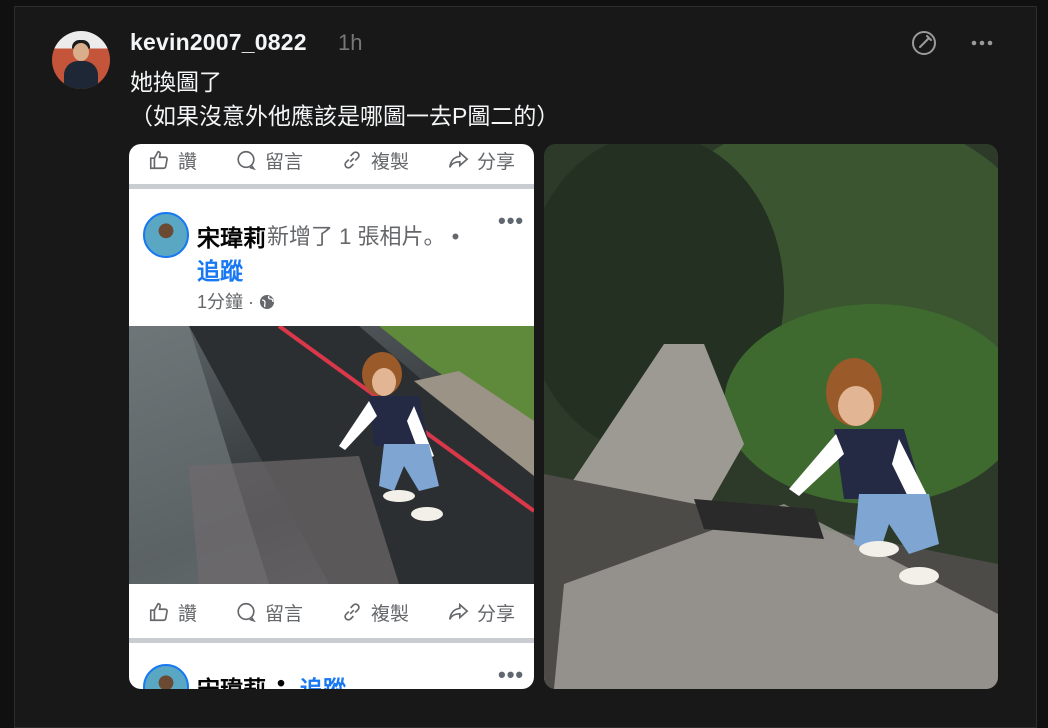 The image size is (1048, 728). I want to click on avatar-head, so click(81, 52).